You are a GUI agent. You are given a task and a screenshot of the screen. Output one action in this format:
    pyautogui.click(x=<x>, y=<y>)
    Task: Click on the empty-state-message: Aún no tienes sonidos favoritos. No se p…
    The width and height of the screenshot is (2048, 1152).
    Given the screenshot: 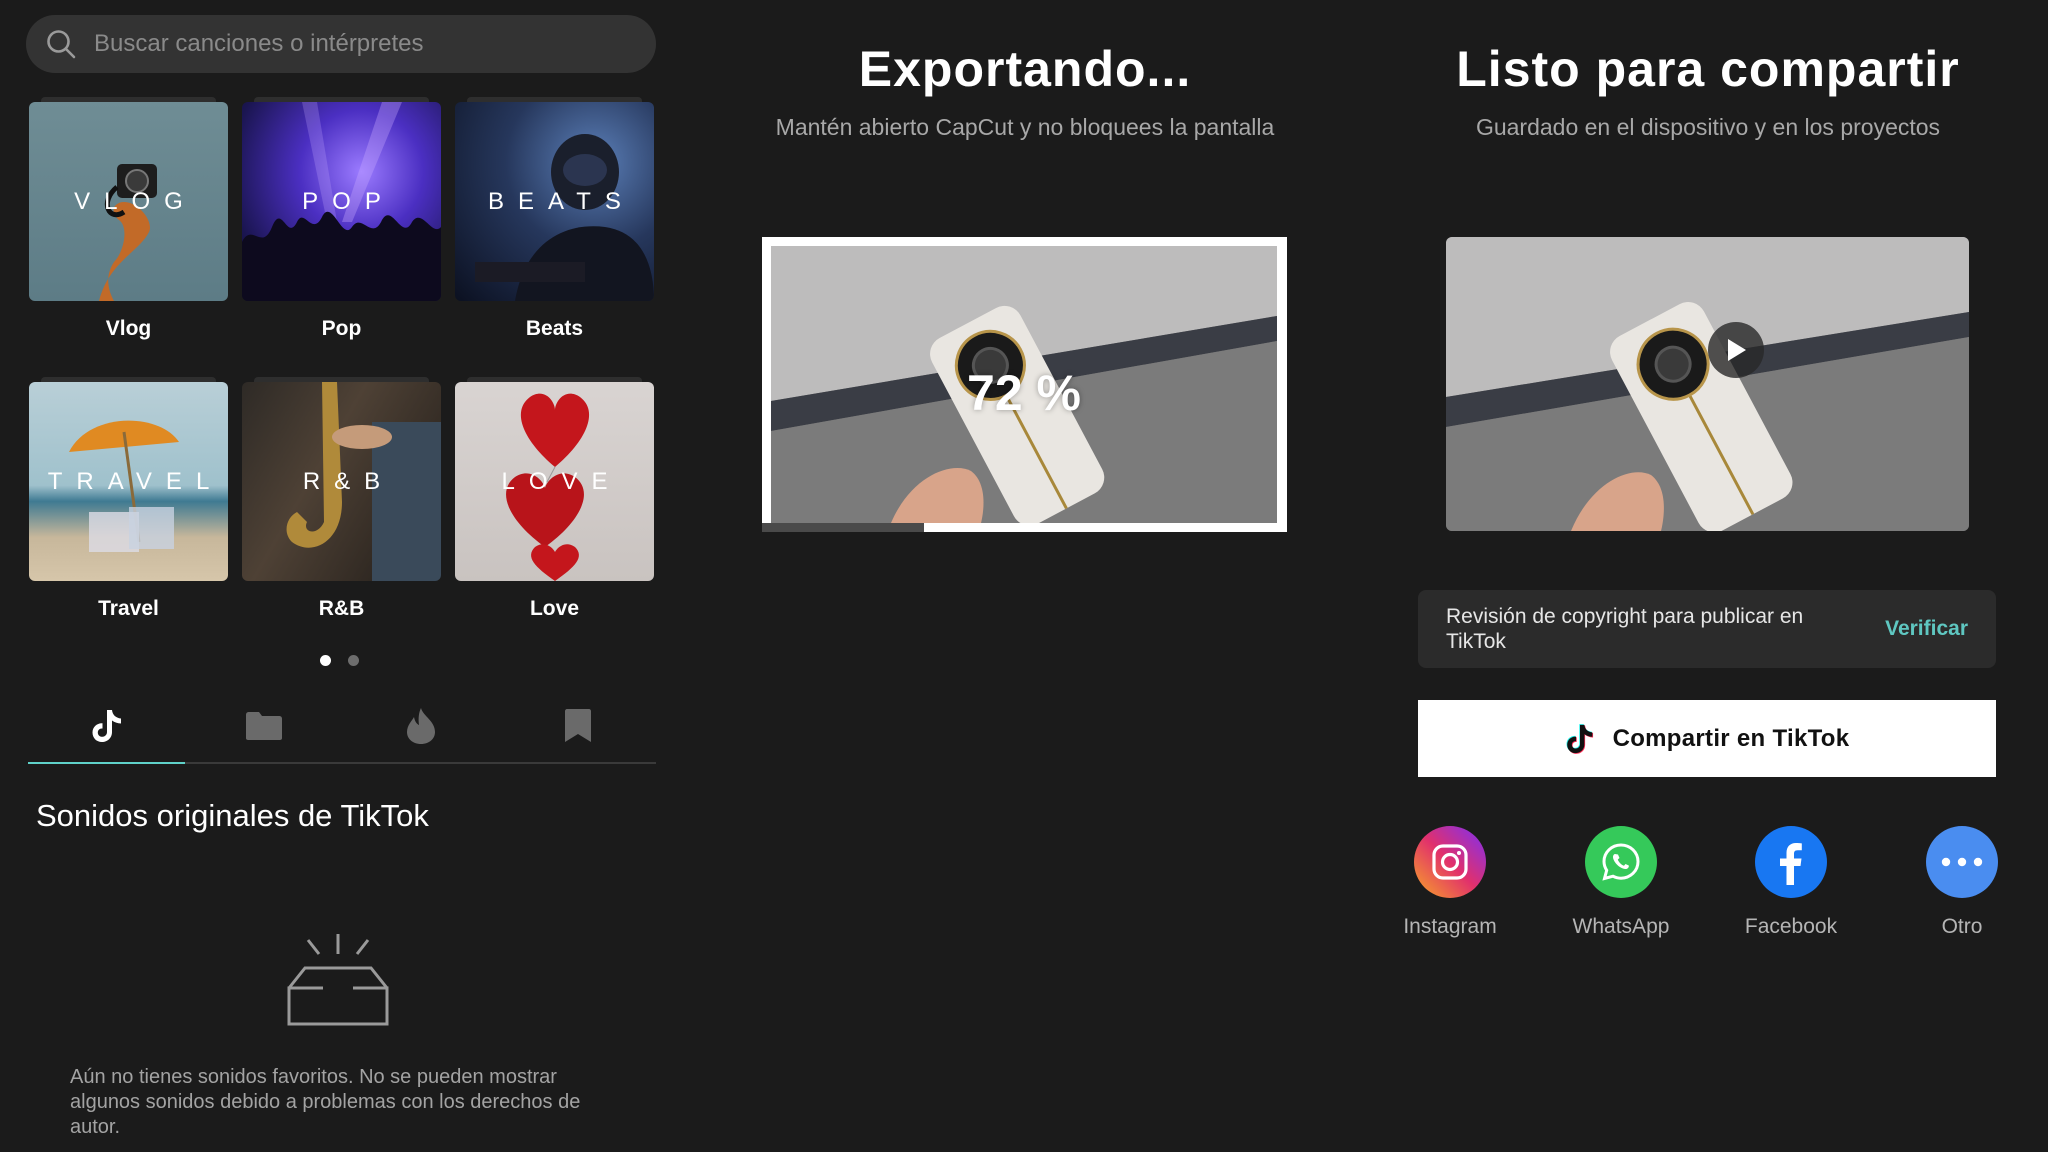 What is the action you would take?
    pyautogui.click(x=325, y=1102)
    